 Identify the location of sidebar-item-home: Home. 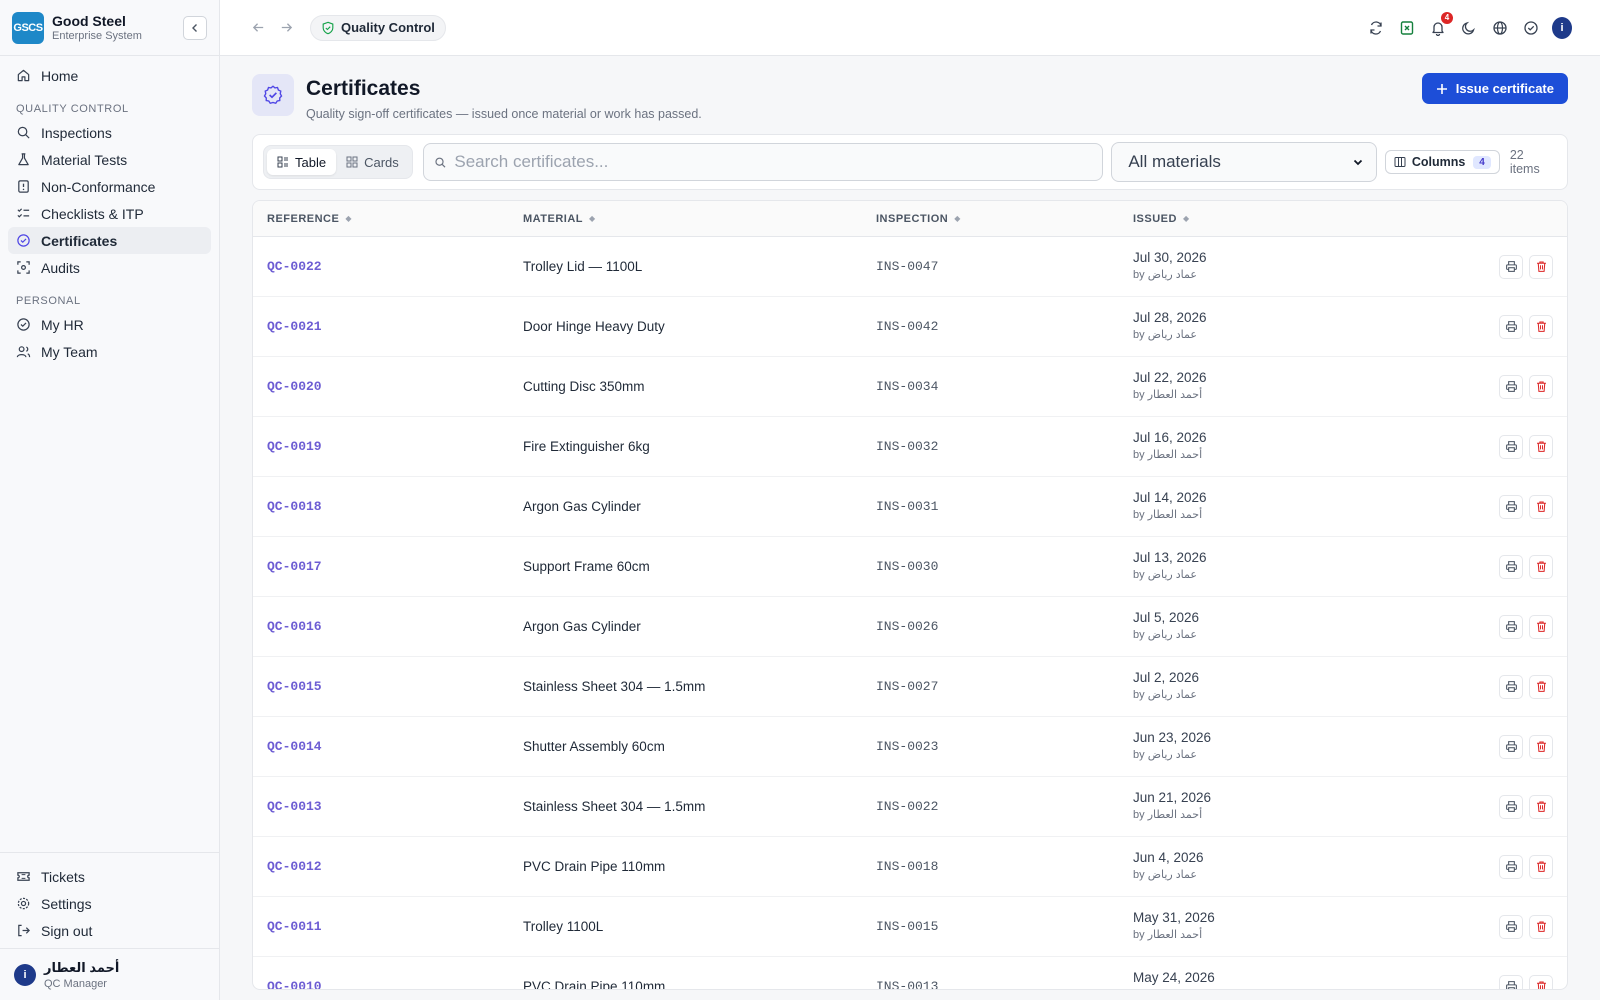
(109, 75).